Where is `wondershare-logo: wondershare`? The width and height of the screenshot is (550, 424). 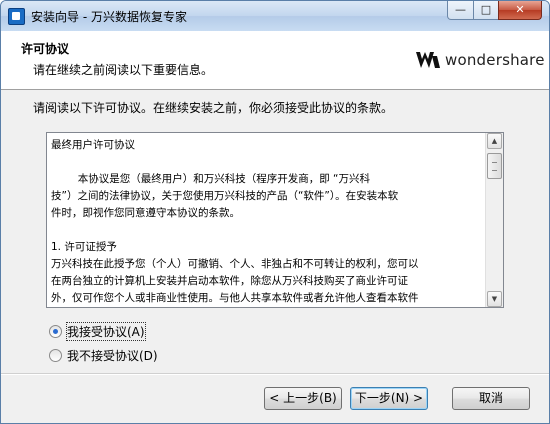 wondershare-logo: wondershare is located at coordinates (480, 61).